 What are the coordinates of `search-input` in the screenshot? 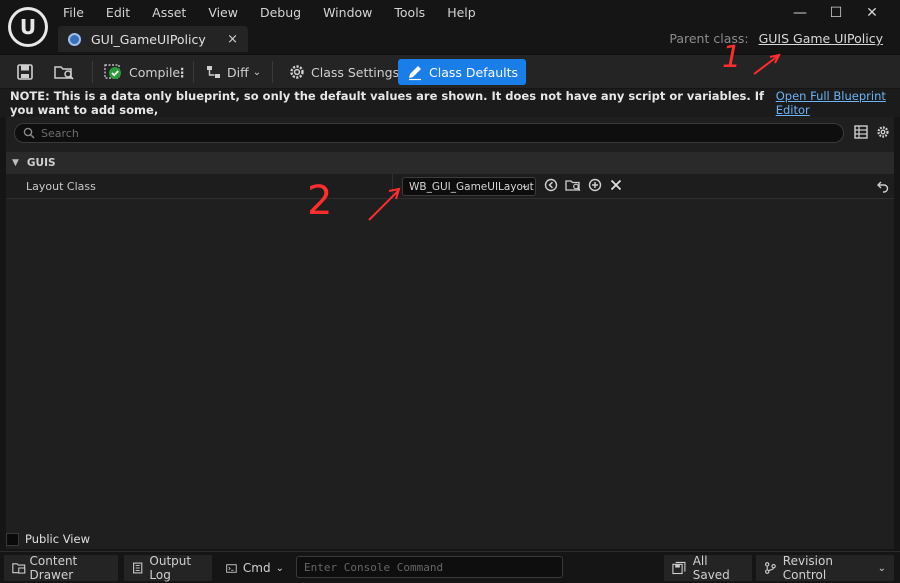 It's located at (421, 133).